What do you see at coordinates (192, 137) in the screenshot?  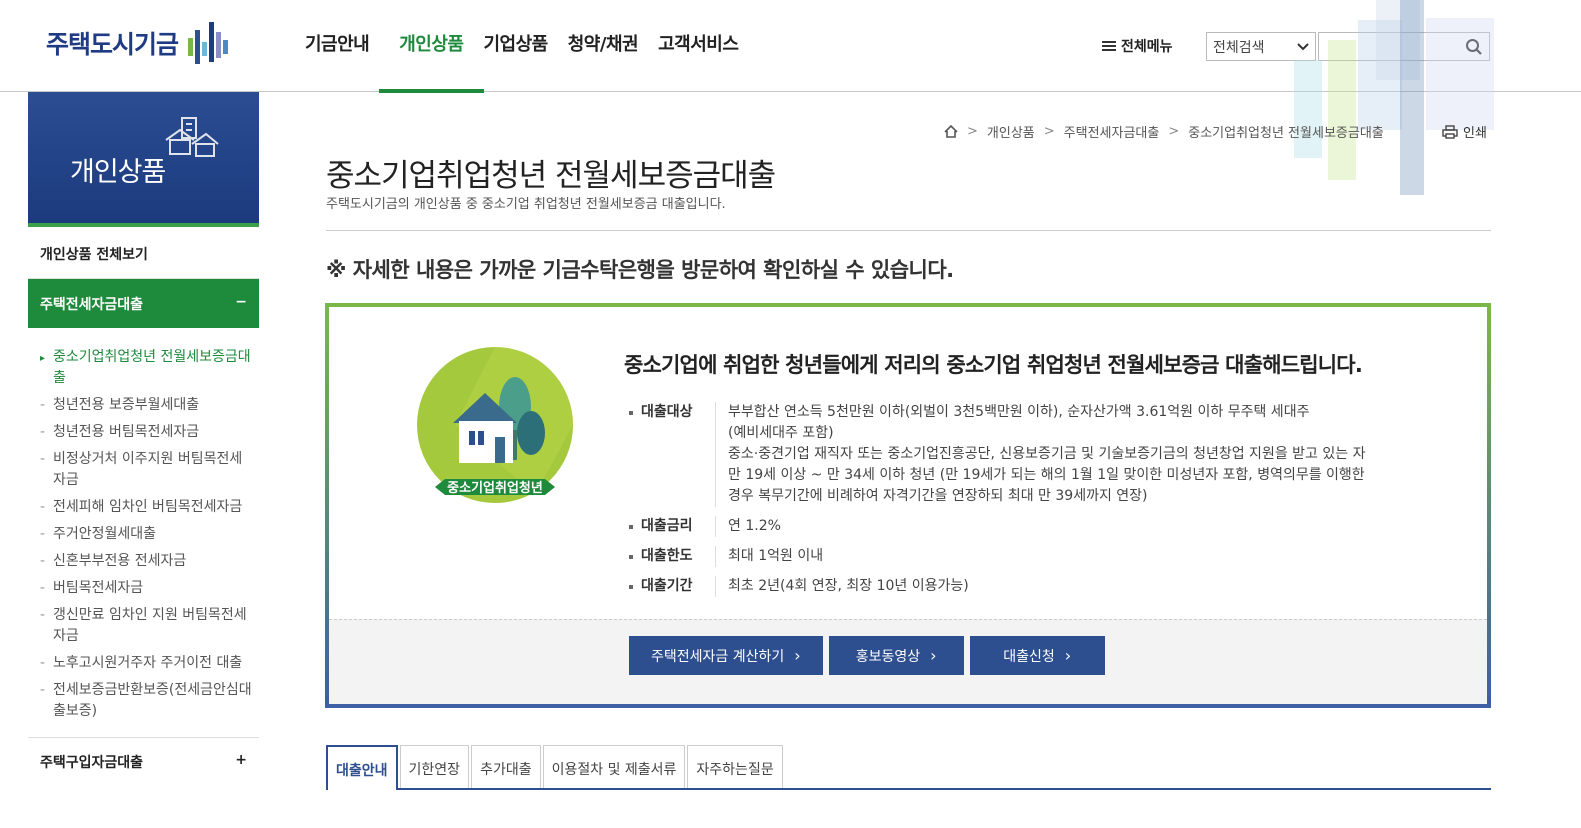 I see `buildings-icon` at bounding box center [192, 137].